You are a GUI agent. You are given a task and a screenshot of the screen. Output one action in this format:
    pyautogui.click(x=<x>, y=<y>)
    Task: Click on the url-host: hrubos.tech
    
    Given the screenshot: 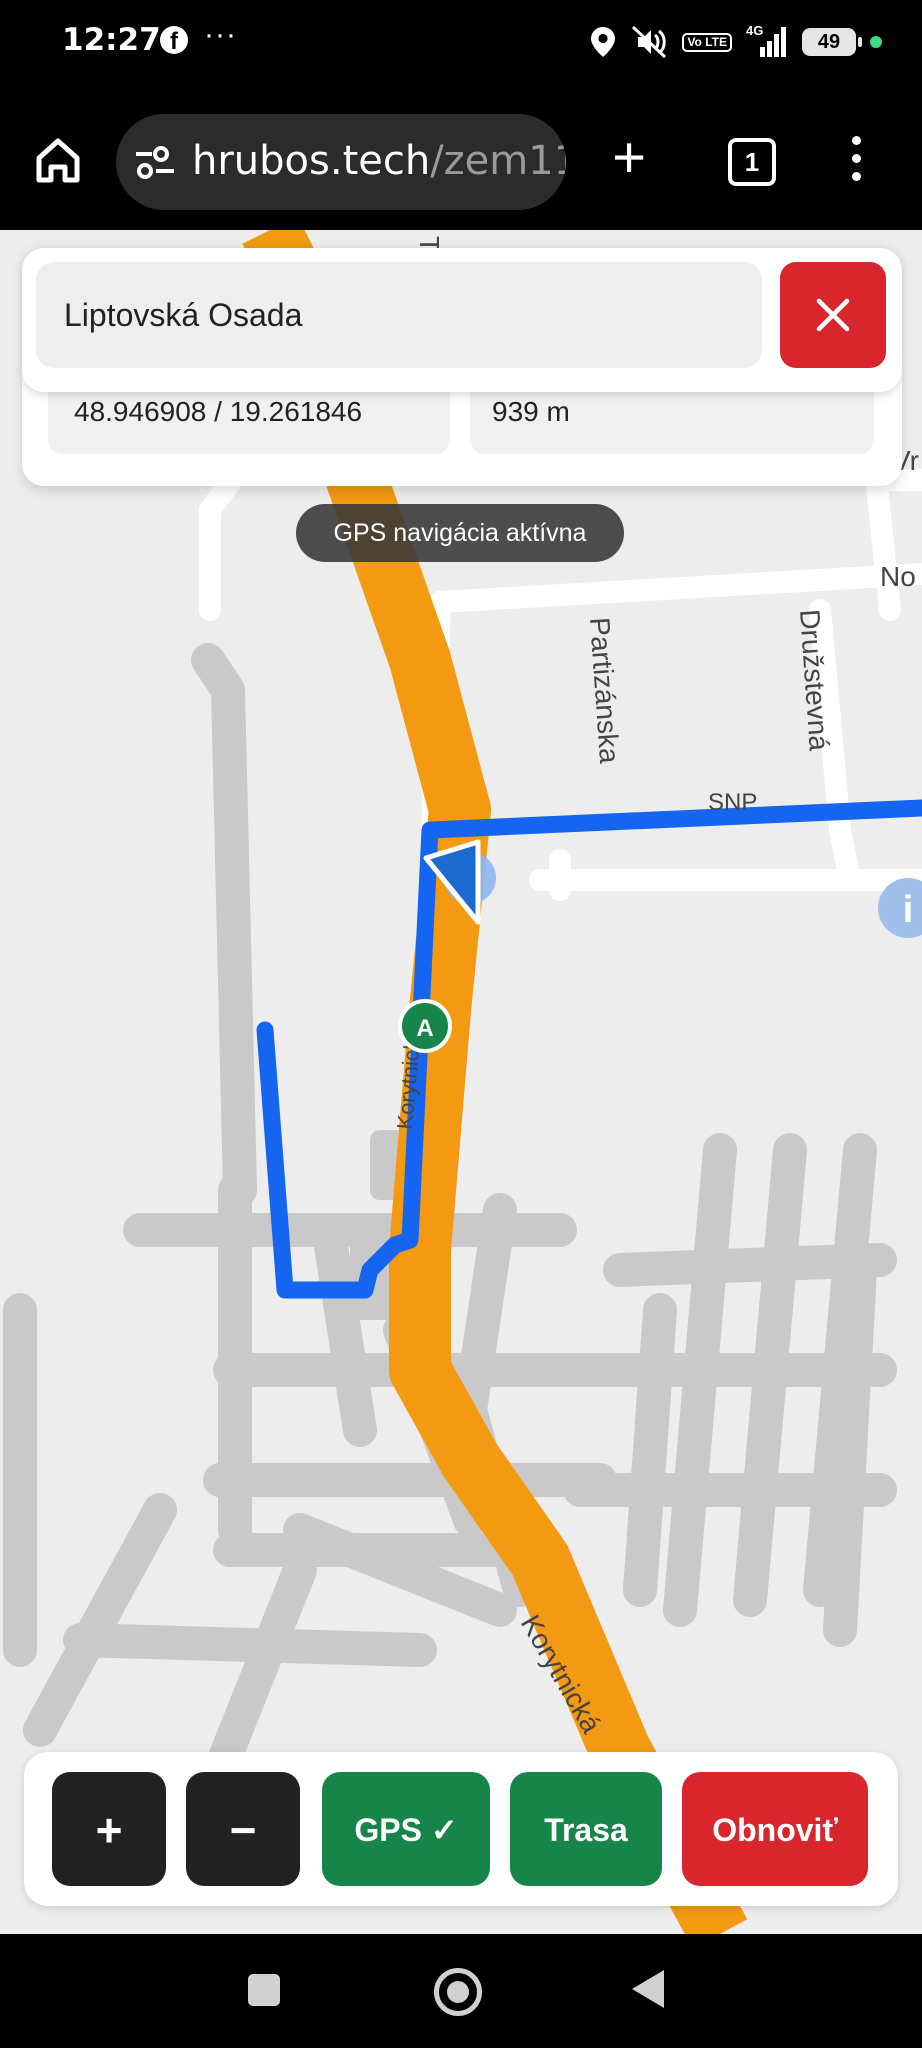 What is the action you would take?
    pyautogui.click(x=311, y=161)
    